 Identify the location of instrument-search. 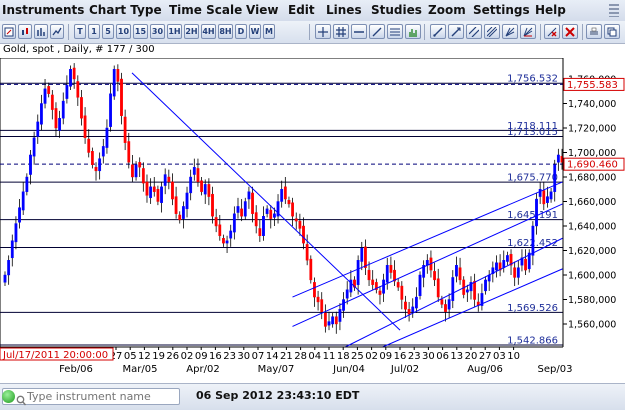
(91, 397).